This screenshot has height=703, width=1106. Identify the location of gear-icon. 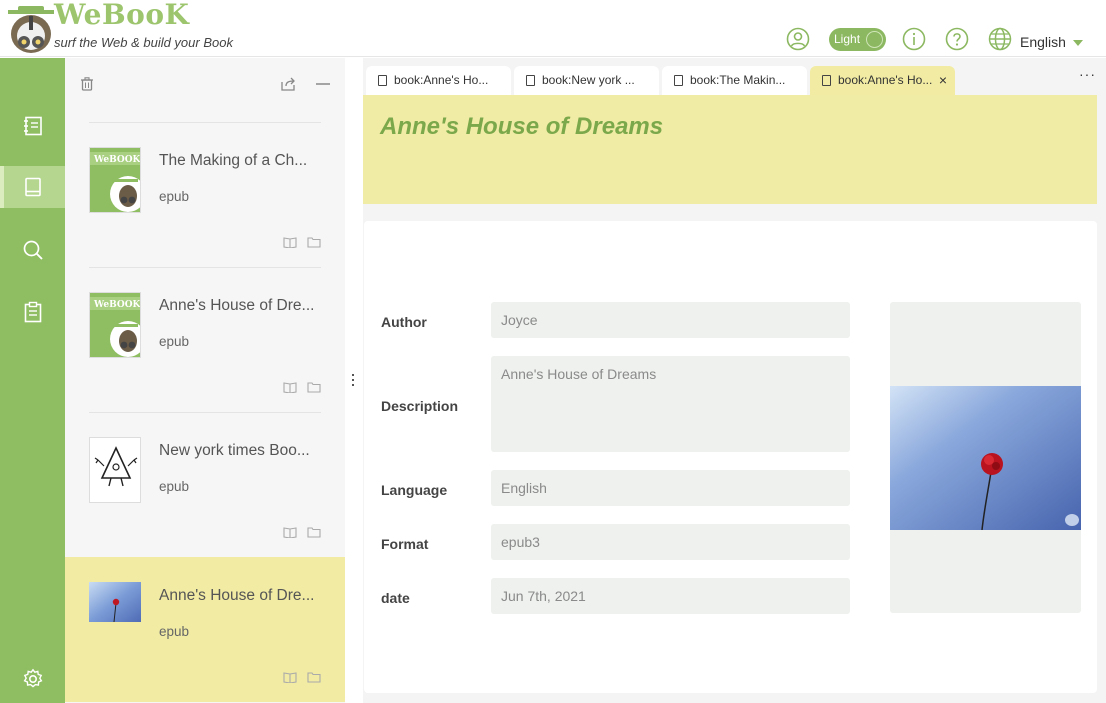
(32, 678).